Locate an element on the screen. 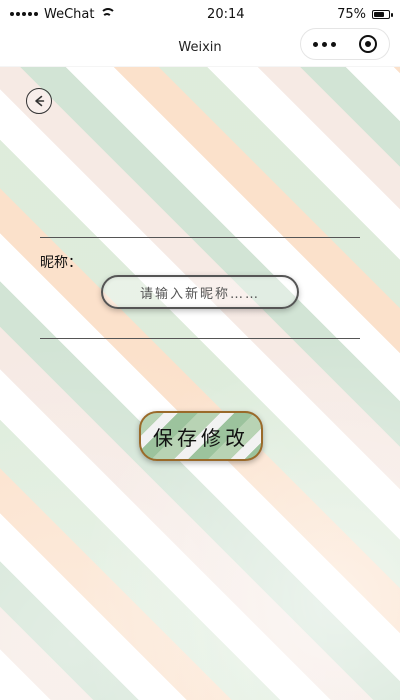 Image resolution: width=400 pixels, height=700 pixels. status-bar-left: WeChat is located at coordinates (63, 14).